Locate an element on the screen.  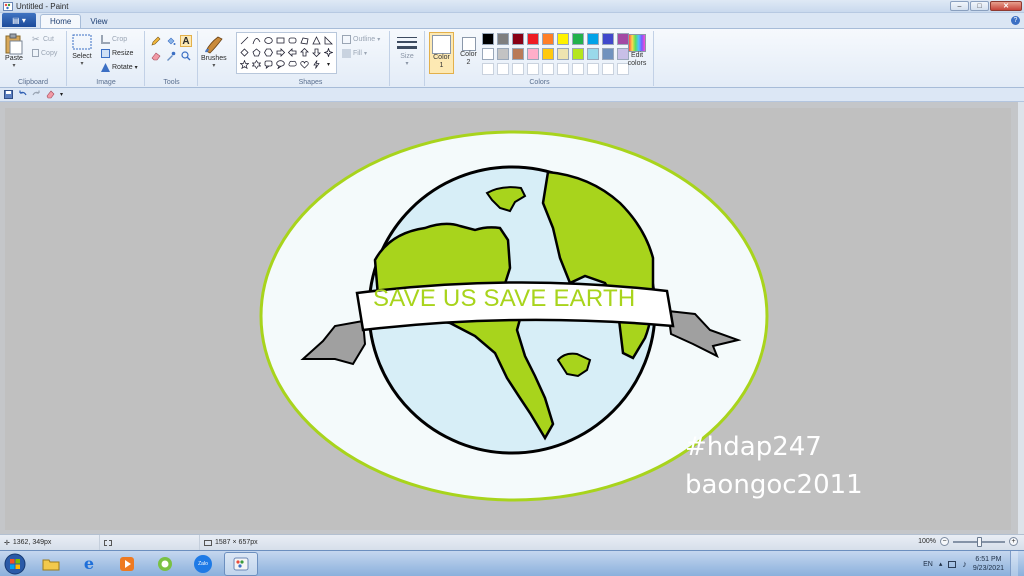
fill-tool is located at coordinates (171, 41).